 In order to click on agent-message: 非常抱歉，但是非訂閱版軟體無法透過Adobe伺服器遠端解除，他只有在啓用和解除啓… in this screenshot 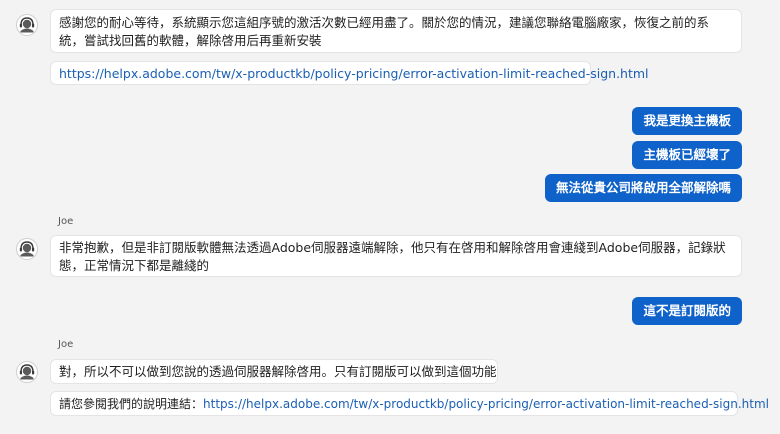, I will do `click(396, 256)`.